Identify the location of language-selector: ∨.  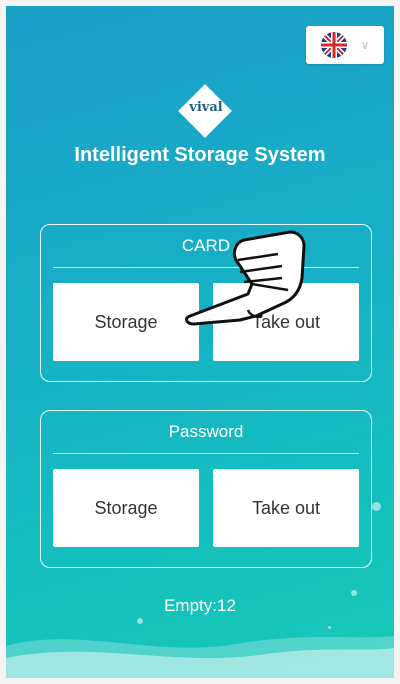
(345, 45).